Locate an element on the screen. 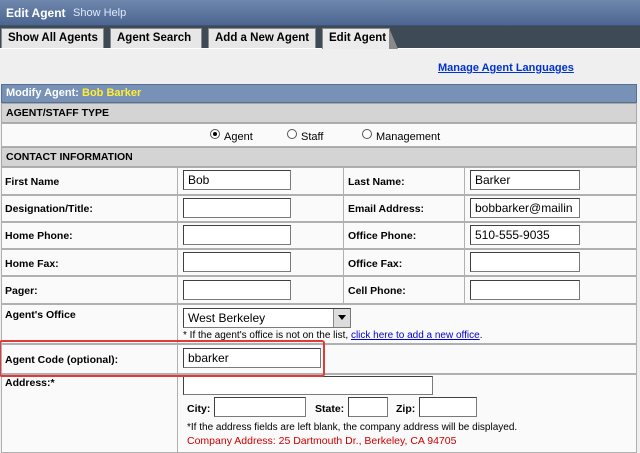  tab-show-all-agents: Show All Agents is located at coordinates (52, 38).